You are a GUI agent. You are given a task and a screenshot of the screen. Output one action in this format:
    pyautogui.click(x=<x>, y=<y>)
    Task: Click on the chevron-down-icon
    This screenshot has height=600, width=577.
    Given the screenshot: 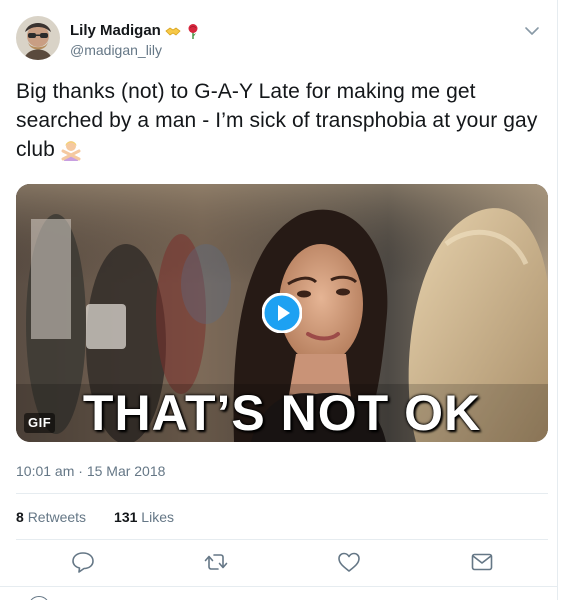 What is the action you would take?
    pyautogui.click(x=532, y=31)
    